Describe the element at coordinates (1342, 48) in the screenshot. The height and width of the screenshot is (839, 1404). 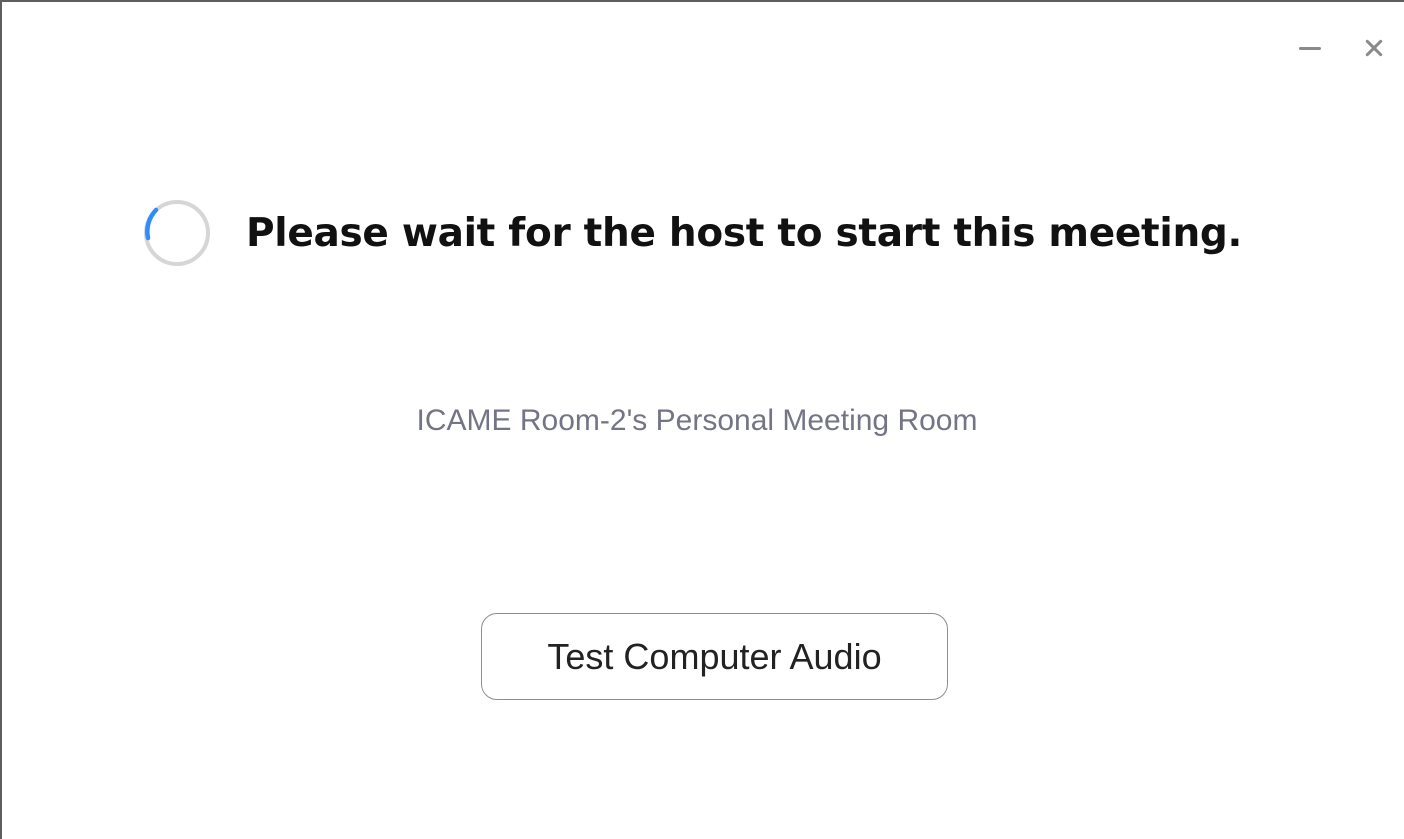
I see `window-controls` at that location.